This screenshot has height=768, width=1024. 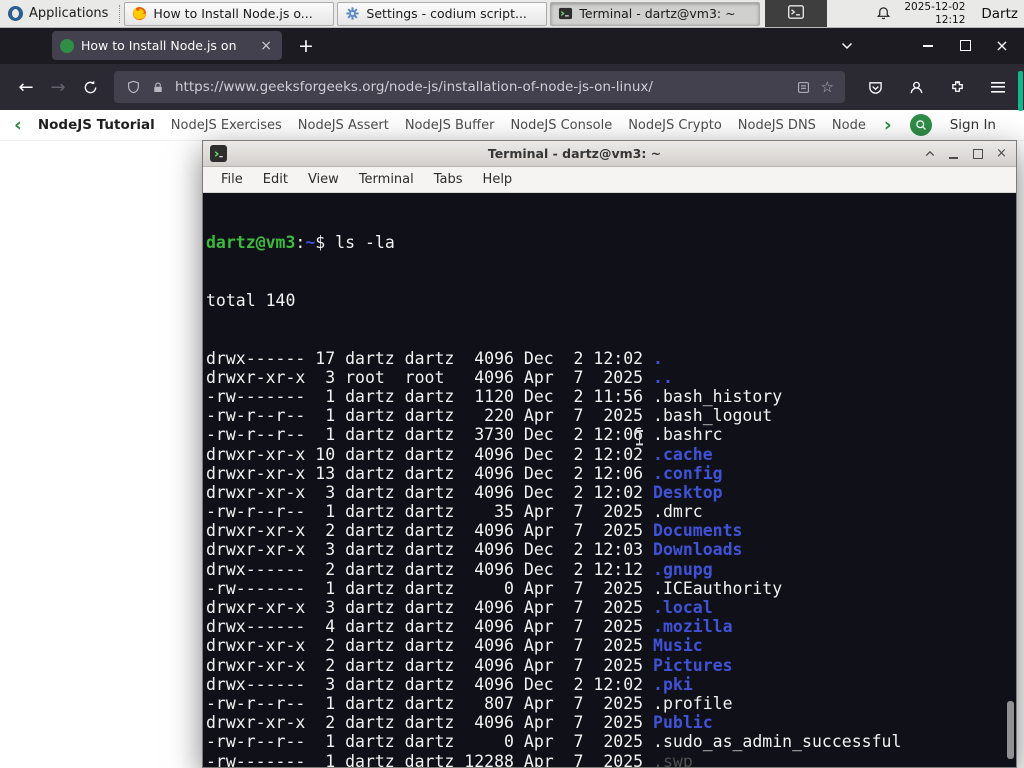 What do you see at coordinates (999, 13) in the screenshot?
I see `user-label: Dartz` at bounding box center [999, 13].